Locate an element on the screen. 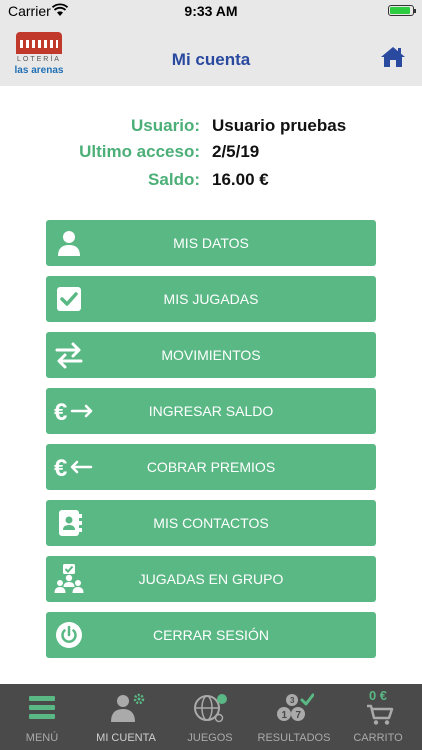 This screenshot has height=750, width=422. tab-games: JUEGOS is located at coordinates (210, 717).